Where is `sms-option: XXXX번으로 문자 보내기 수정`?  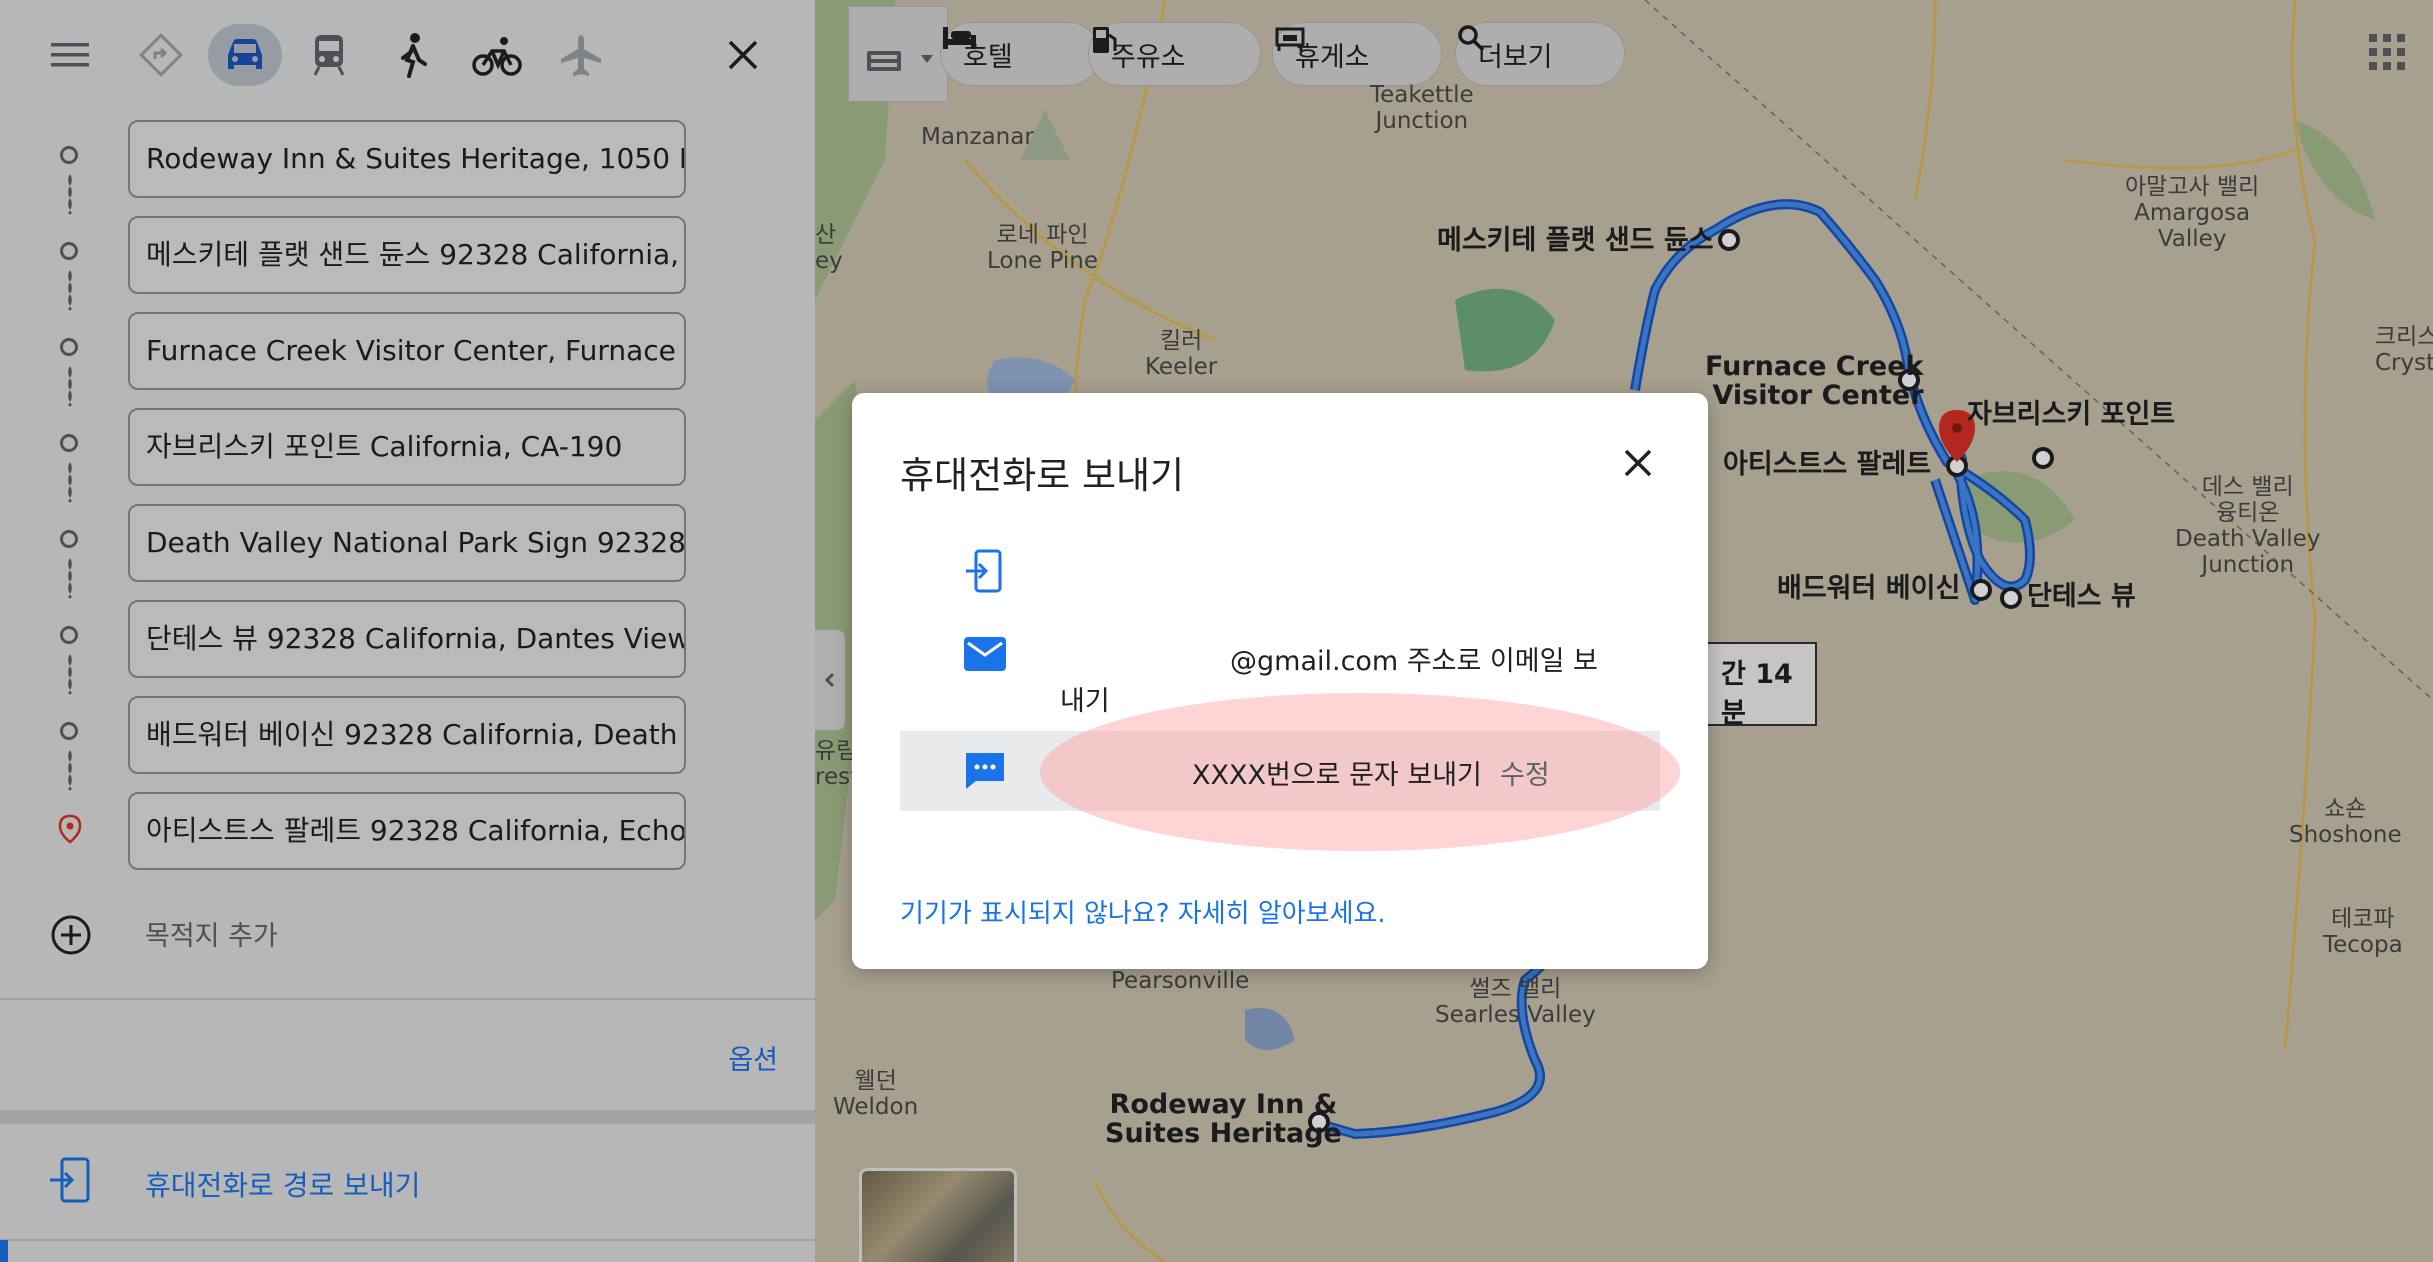 sms-option: XXXX번으로 문자 보내기 수정 is located at coordinates (1290, 772).